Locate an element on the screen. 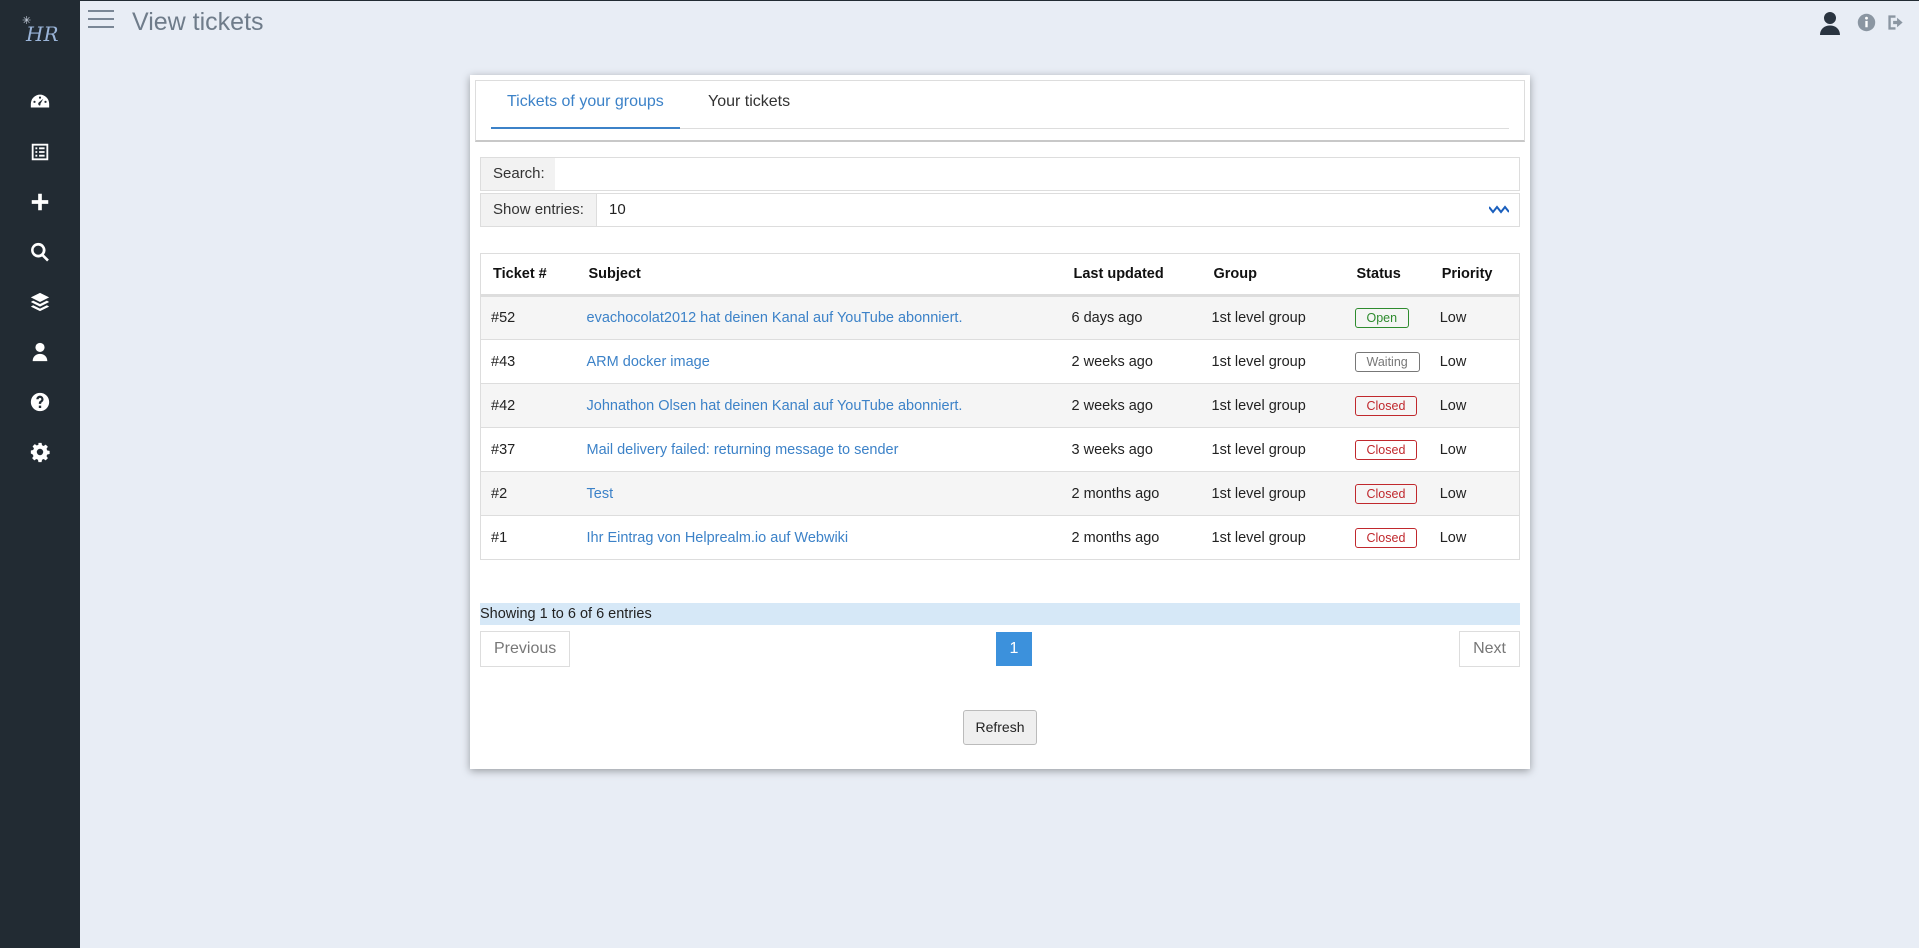 The width and height of the screenshot is (1919, 948). sidebar-item-users is located at coordinates (40, 352).